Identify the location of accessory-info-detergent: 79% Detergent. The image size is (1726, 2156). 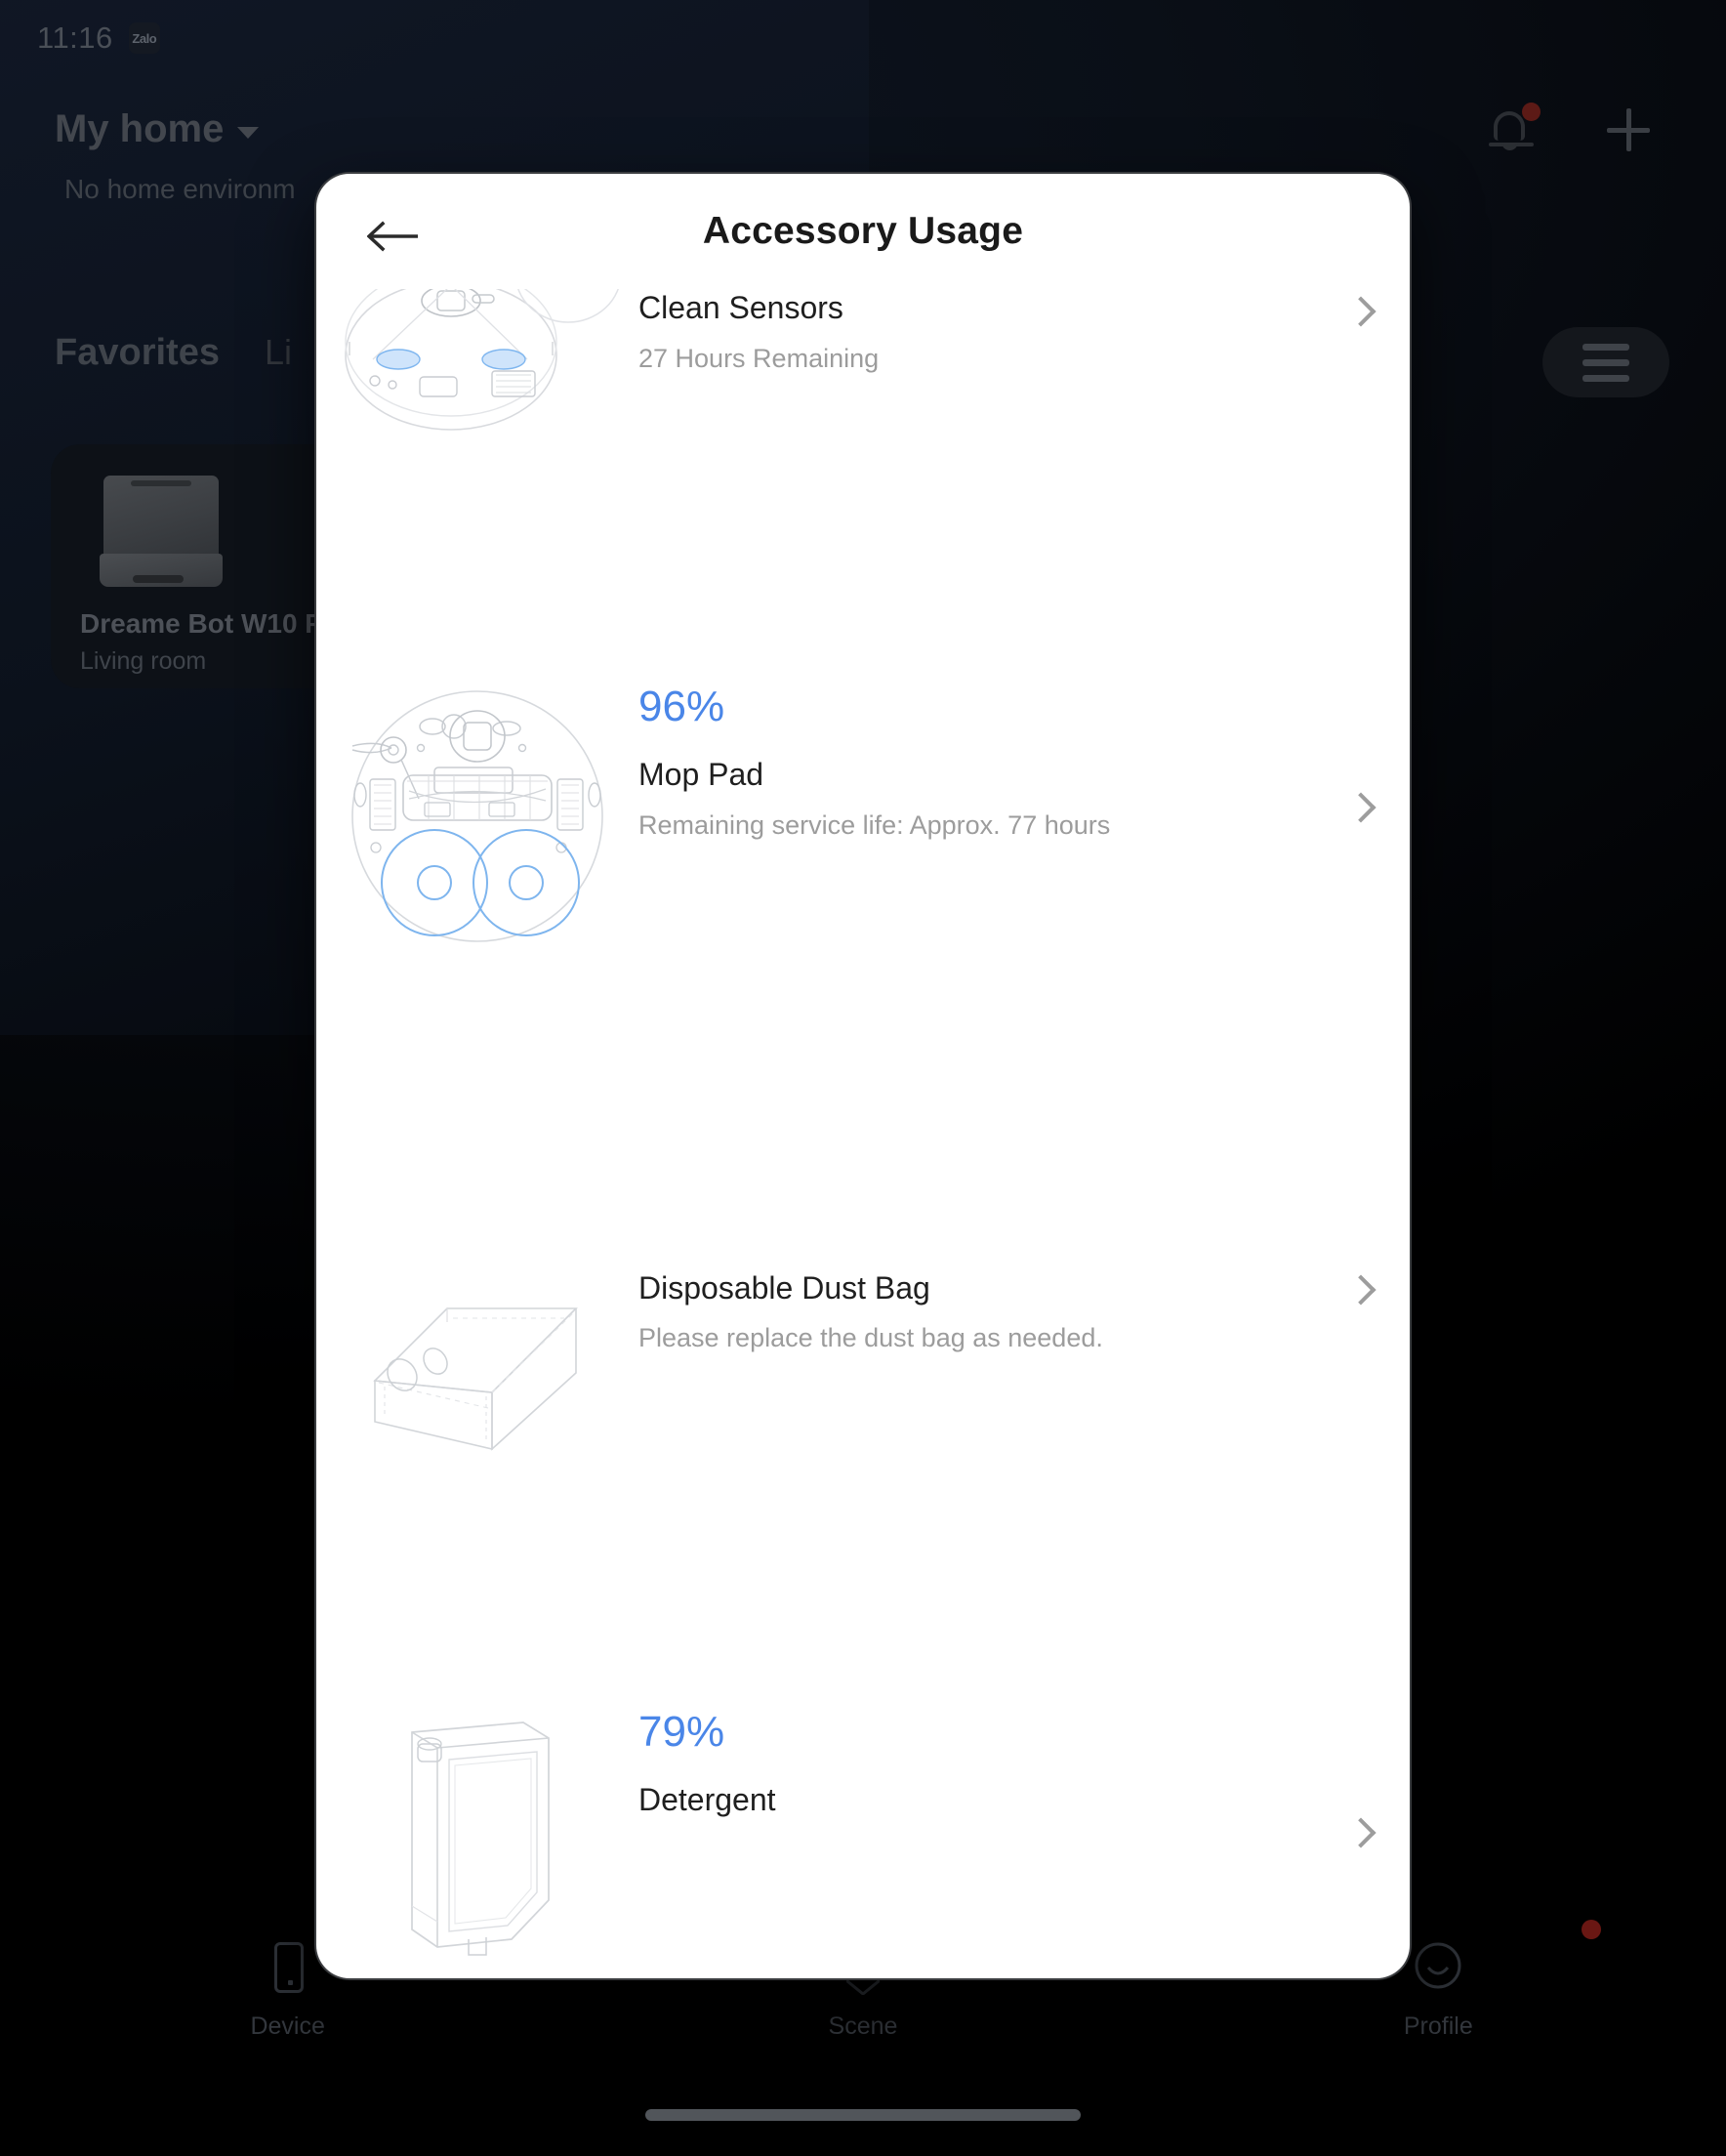
(975, 1770).